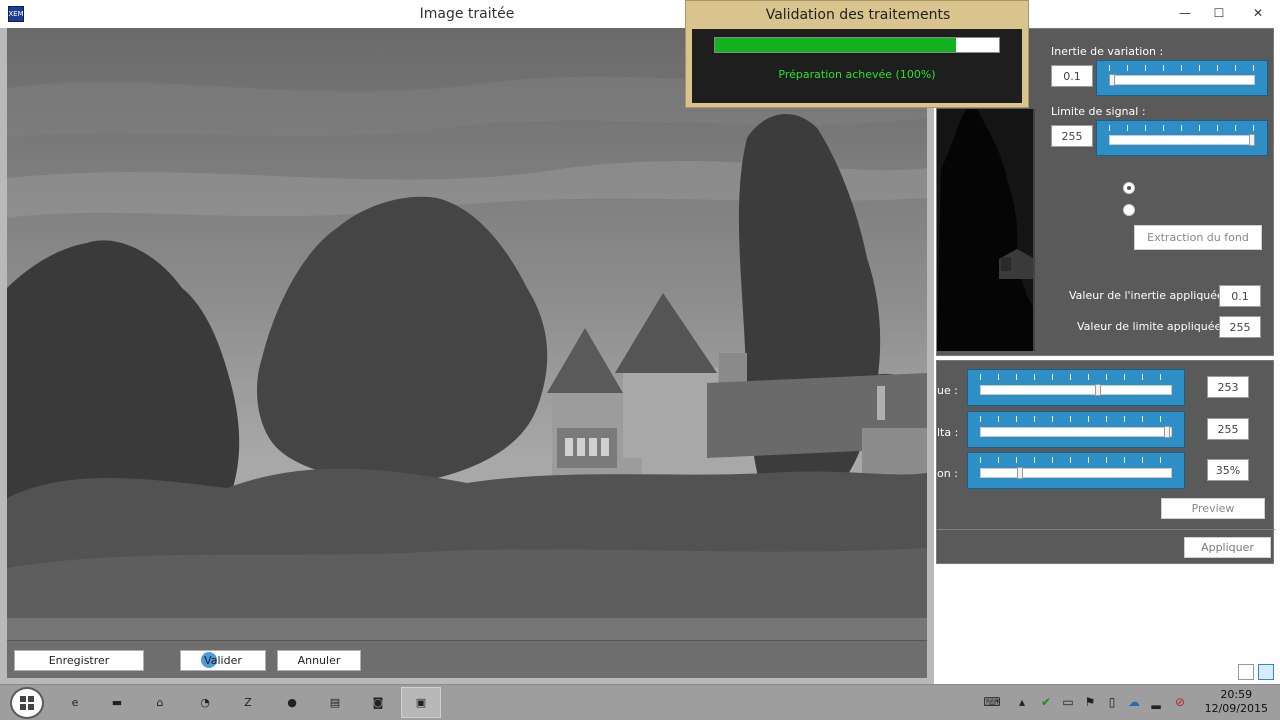 The width and height of the screenshot is (1280, 720). Describe the element at coordinates (1246, 672) in the screenshot. I see `details-view-icon` at that location.